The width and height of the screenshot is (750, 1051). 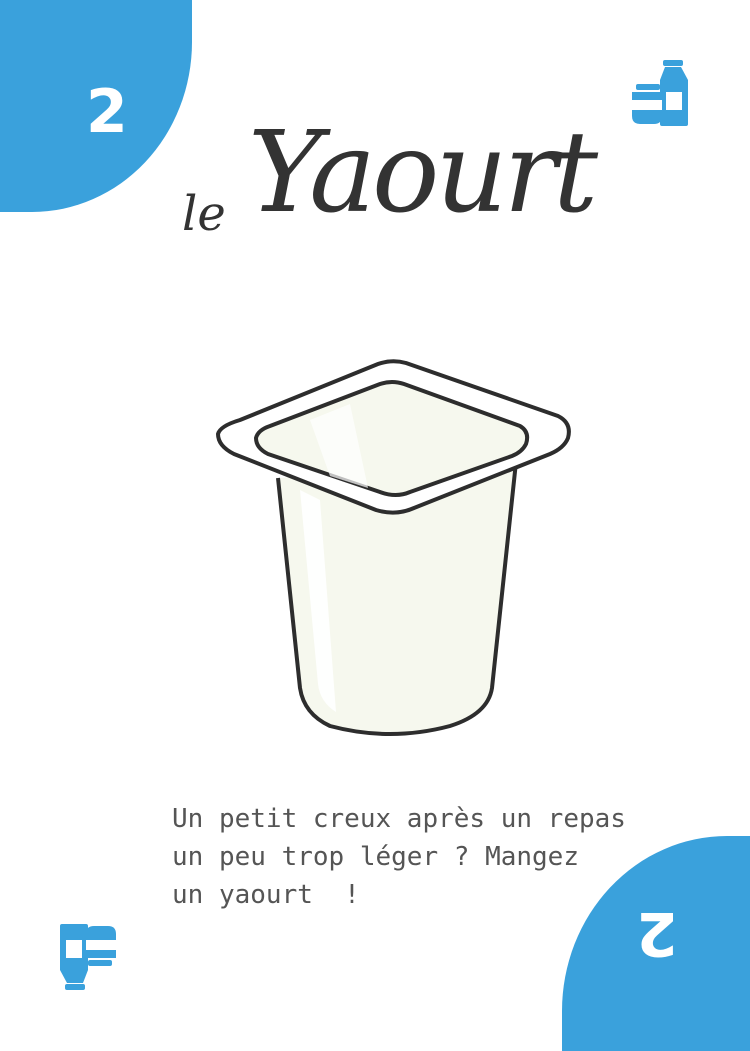 I want to click on description-line: Un petit creux après un repas, so click(x=399, y=819).